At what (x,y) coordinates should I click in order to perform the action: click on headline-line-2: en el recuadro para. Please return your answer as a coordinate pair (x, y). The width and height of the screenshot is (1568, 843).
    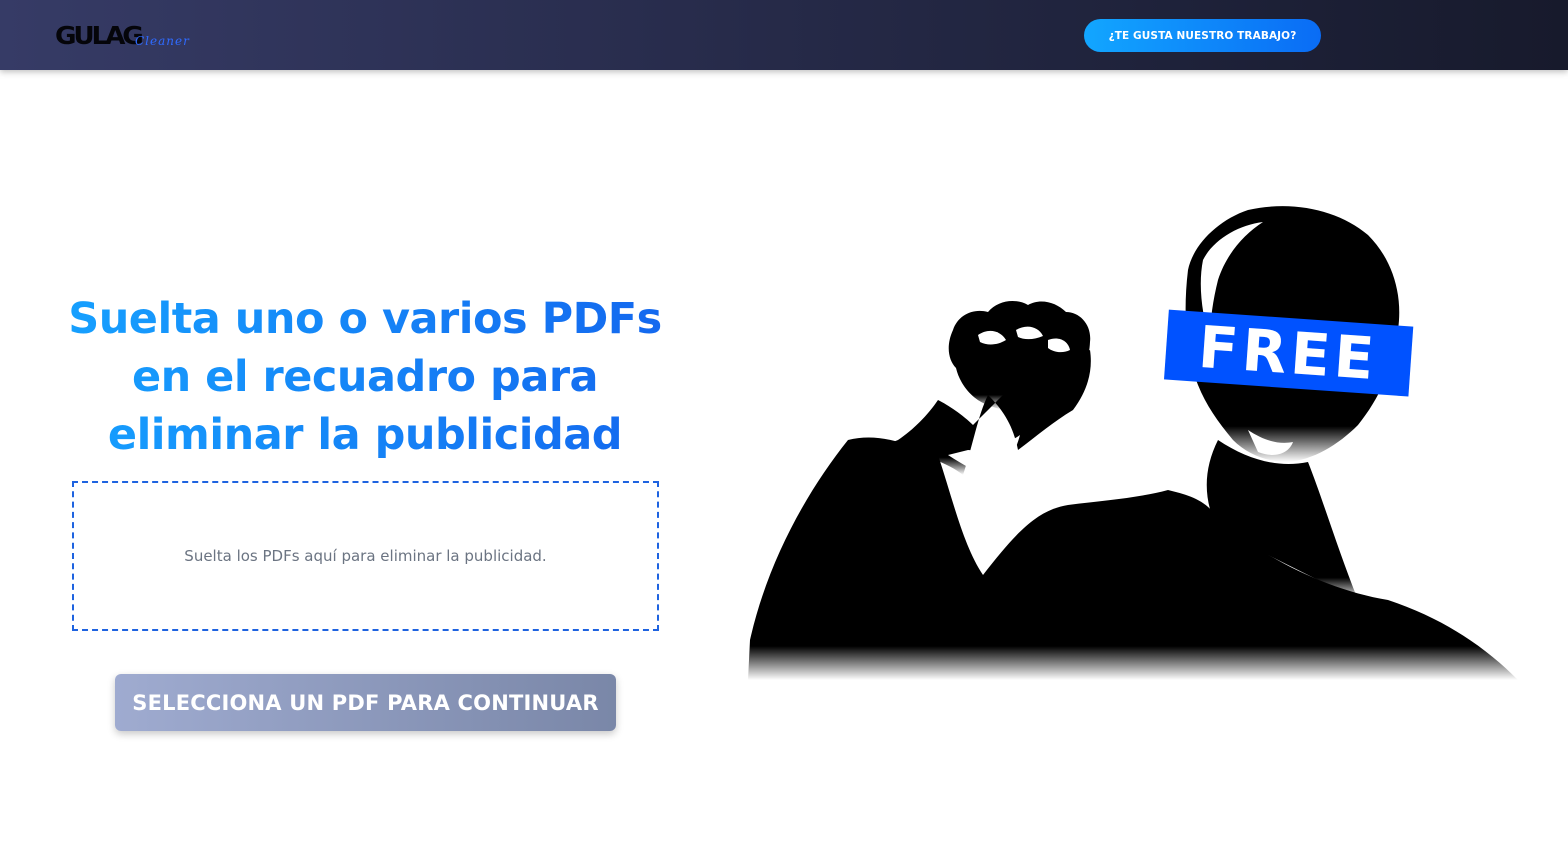
    Looking at the image, I should click on (365, 377).